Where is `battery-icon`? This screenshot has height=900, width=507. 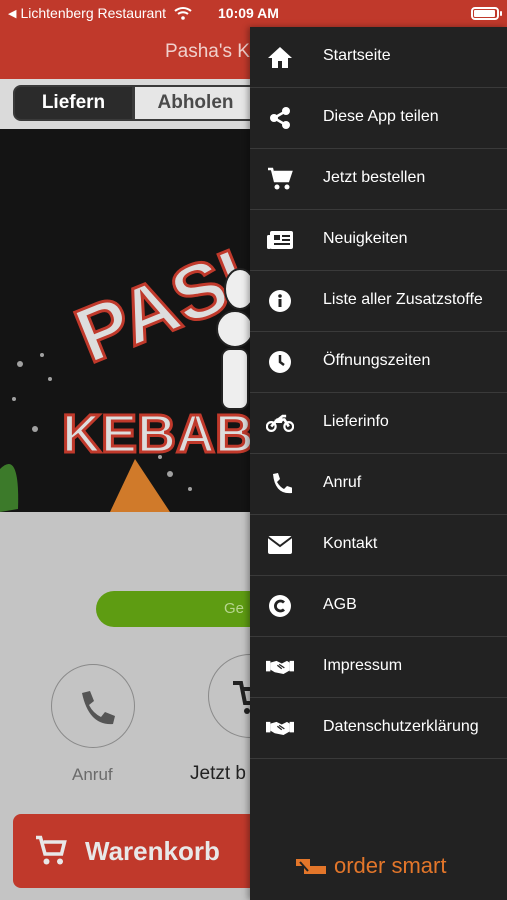
battery-icon is located at coordinates (486, 13).